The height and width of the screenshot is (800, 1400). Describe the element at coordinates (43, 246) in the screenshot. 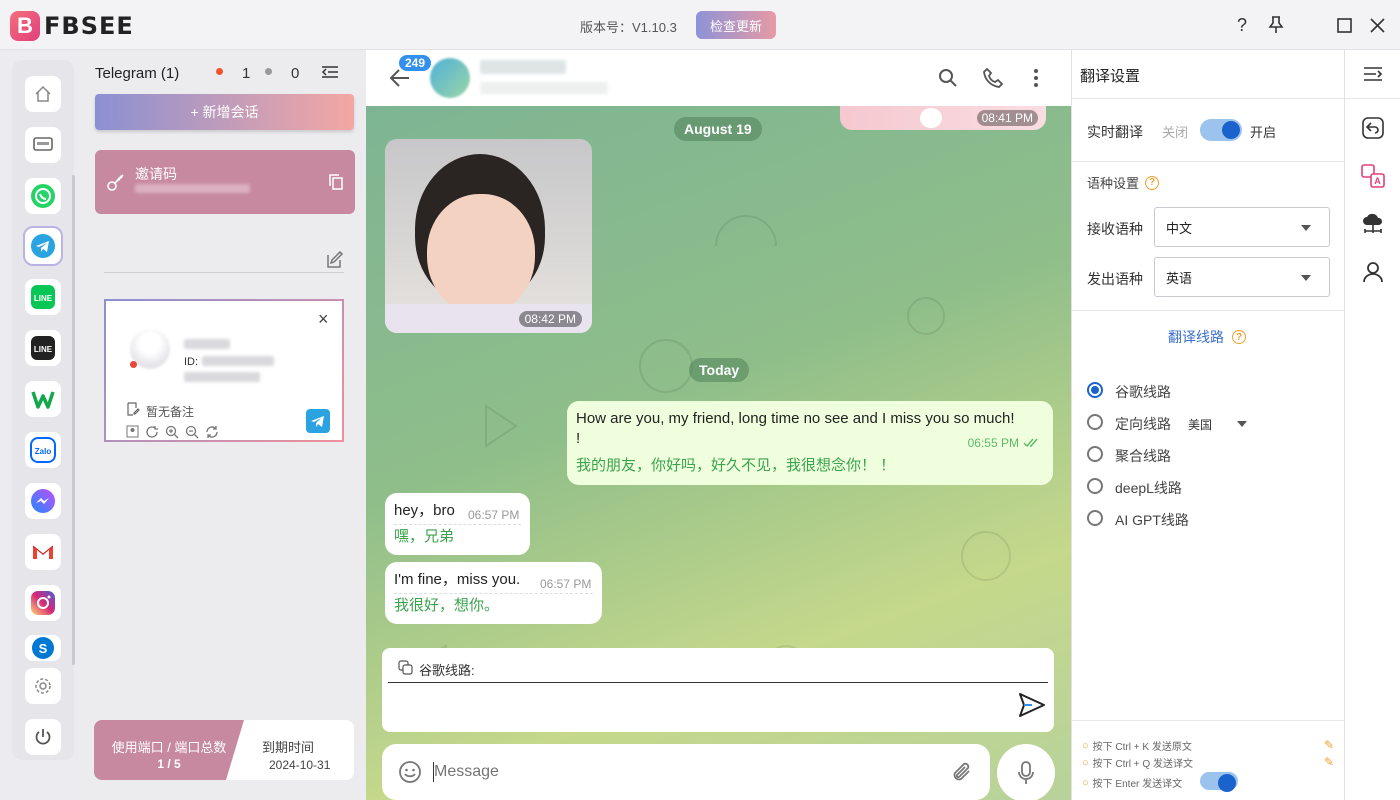

I see `rail-telegram` at that location.